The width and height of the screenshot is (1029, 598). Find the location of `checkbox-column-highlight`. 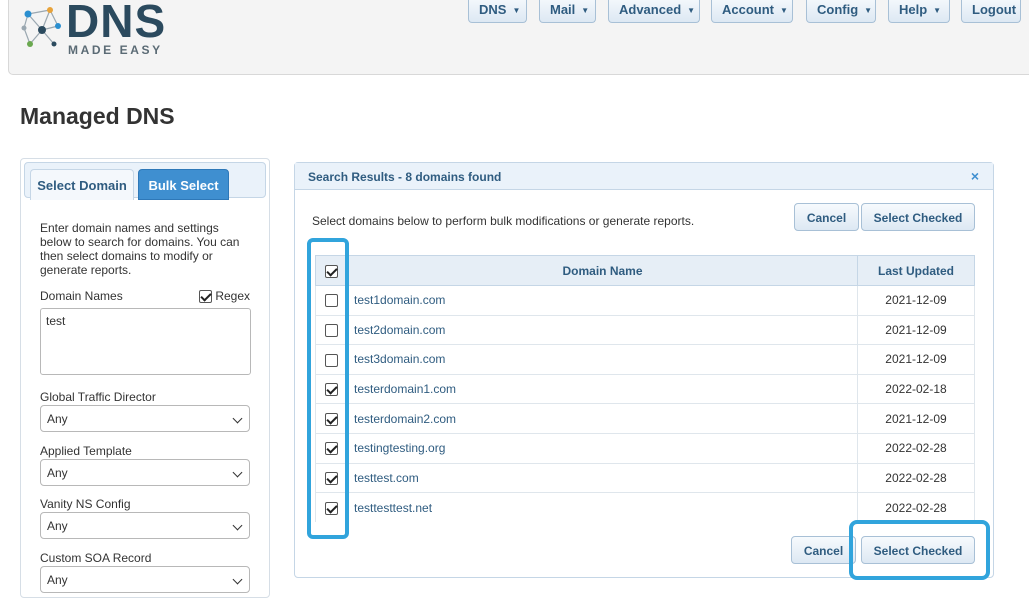

checkbox-column-highlight is located at coordinates (328, 388).